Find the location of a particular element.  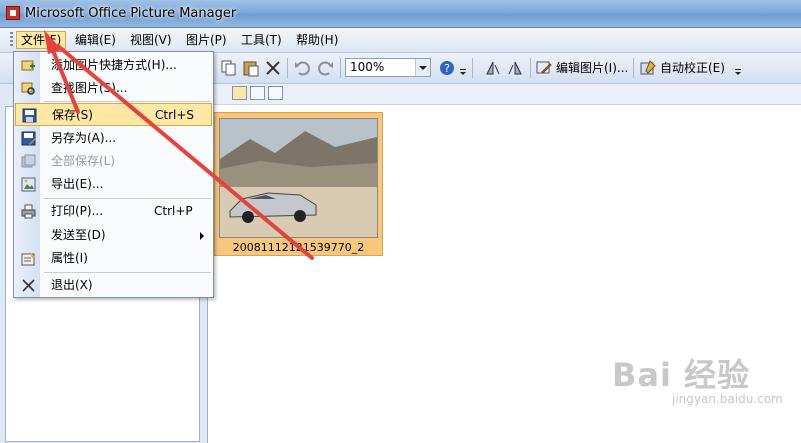

watermark-brand: Bai 经验 is located at coordinates (681, 375).